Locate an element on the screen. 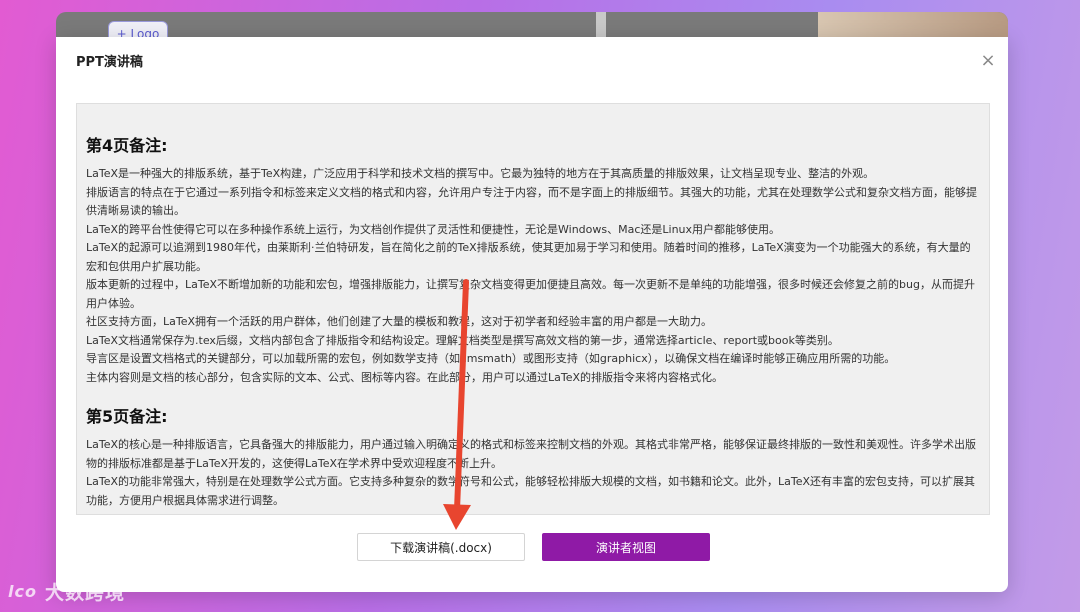  watermark: lco 大数跨境 is located at coordinates (66, 591).